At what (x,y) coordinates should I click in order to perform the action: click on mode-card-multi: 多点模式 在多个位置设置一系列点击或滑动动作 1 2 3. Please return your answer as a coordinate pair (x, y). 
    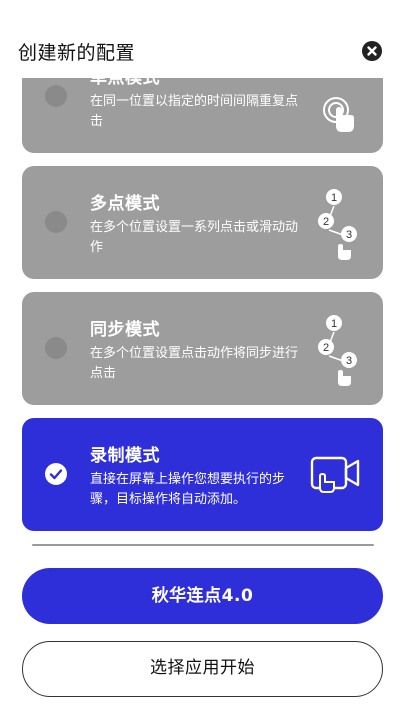
    Looking at the image, I should click on (202, 222).